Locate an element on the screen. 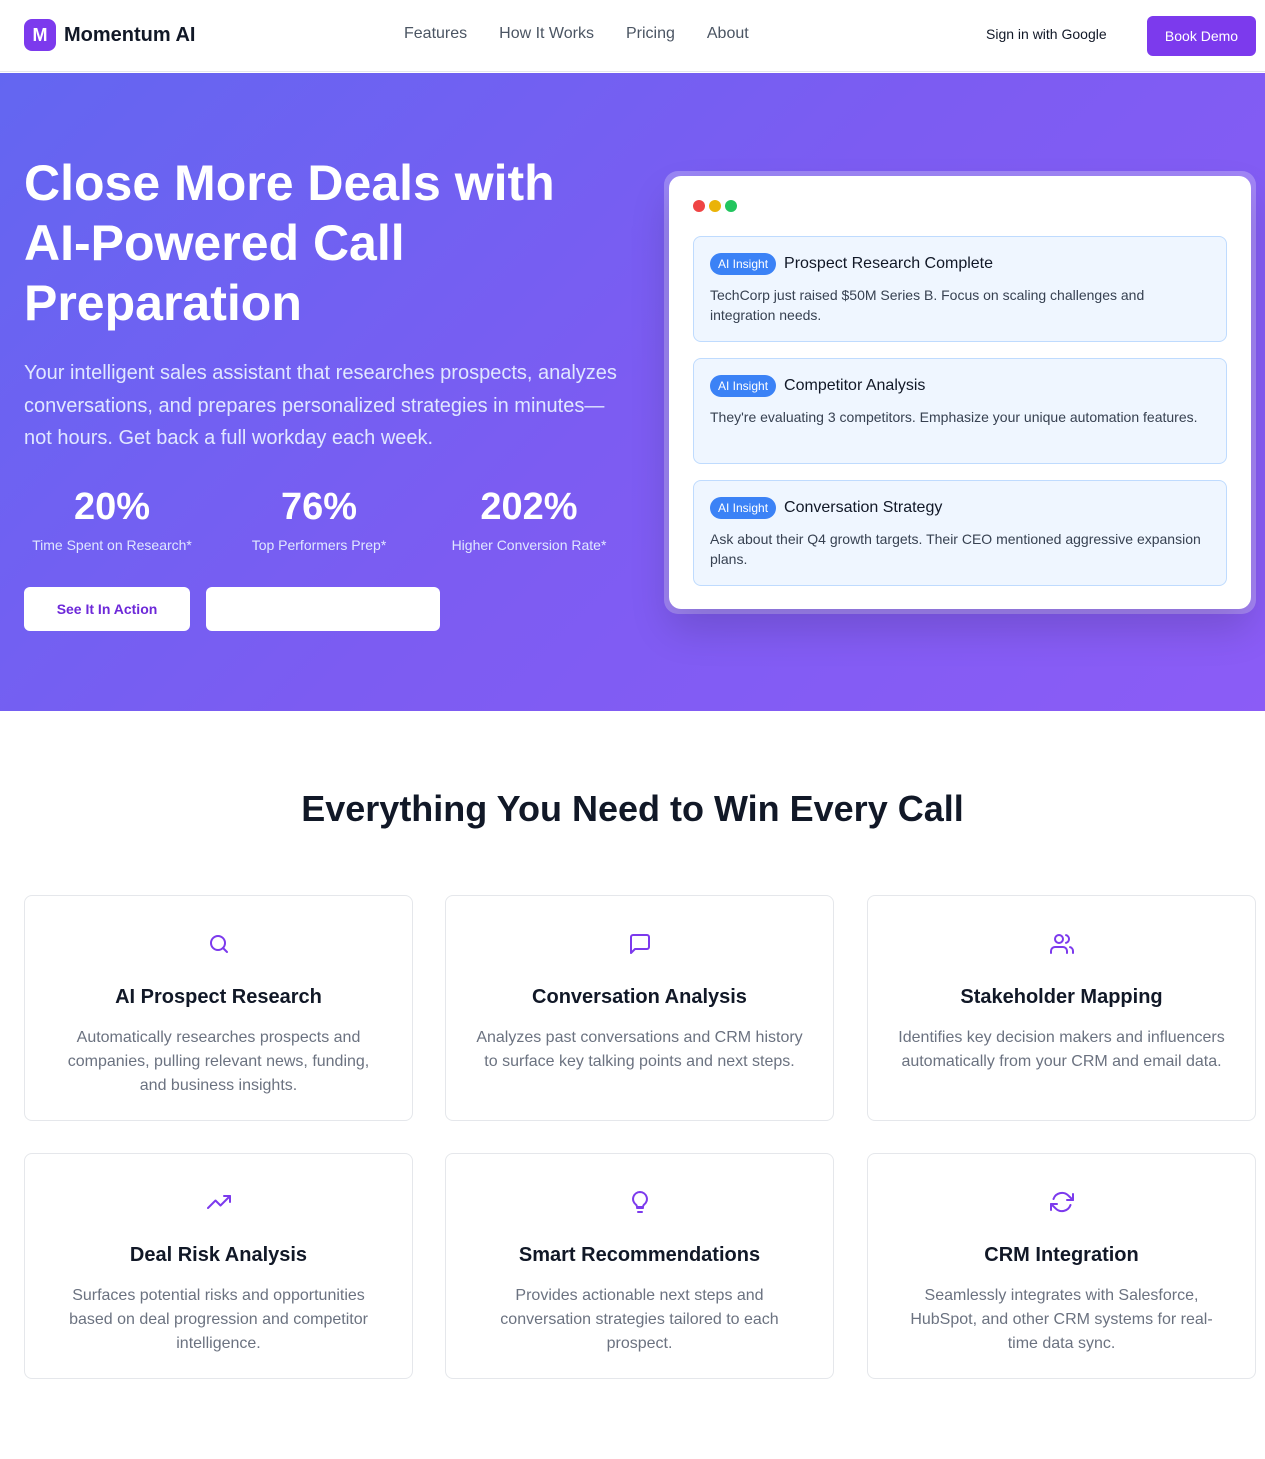  stat-label: Top Performers Prep* is located at coordinates (319, 545).